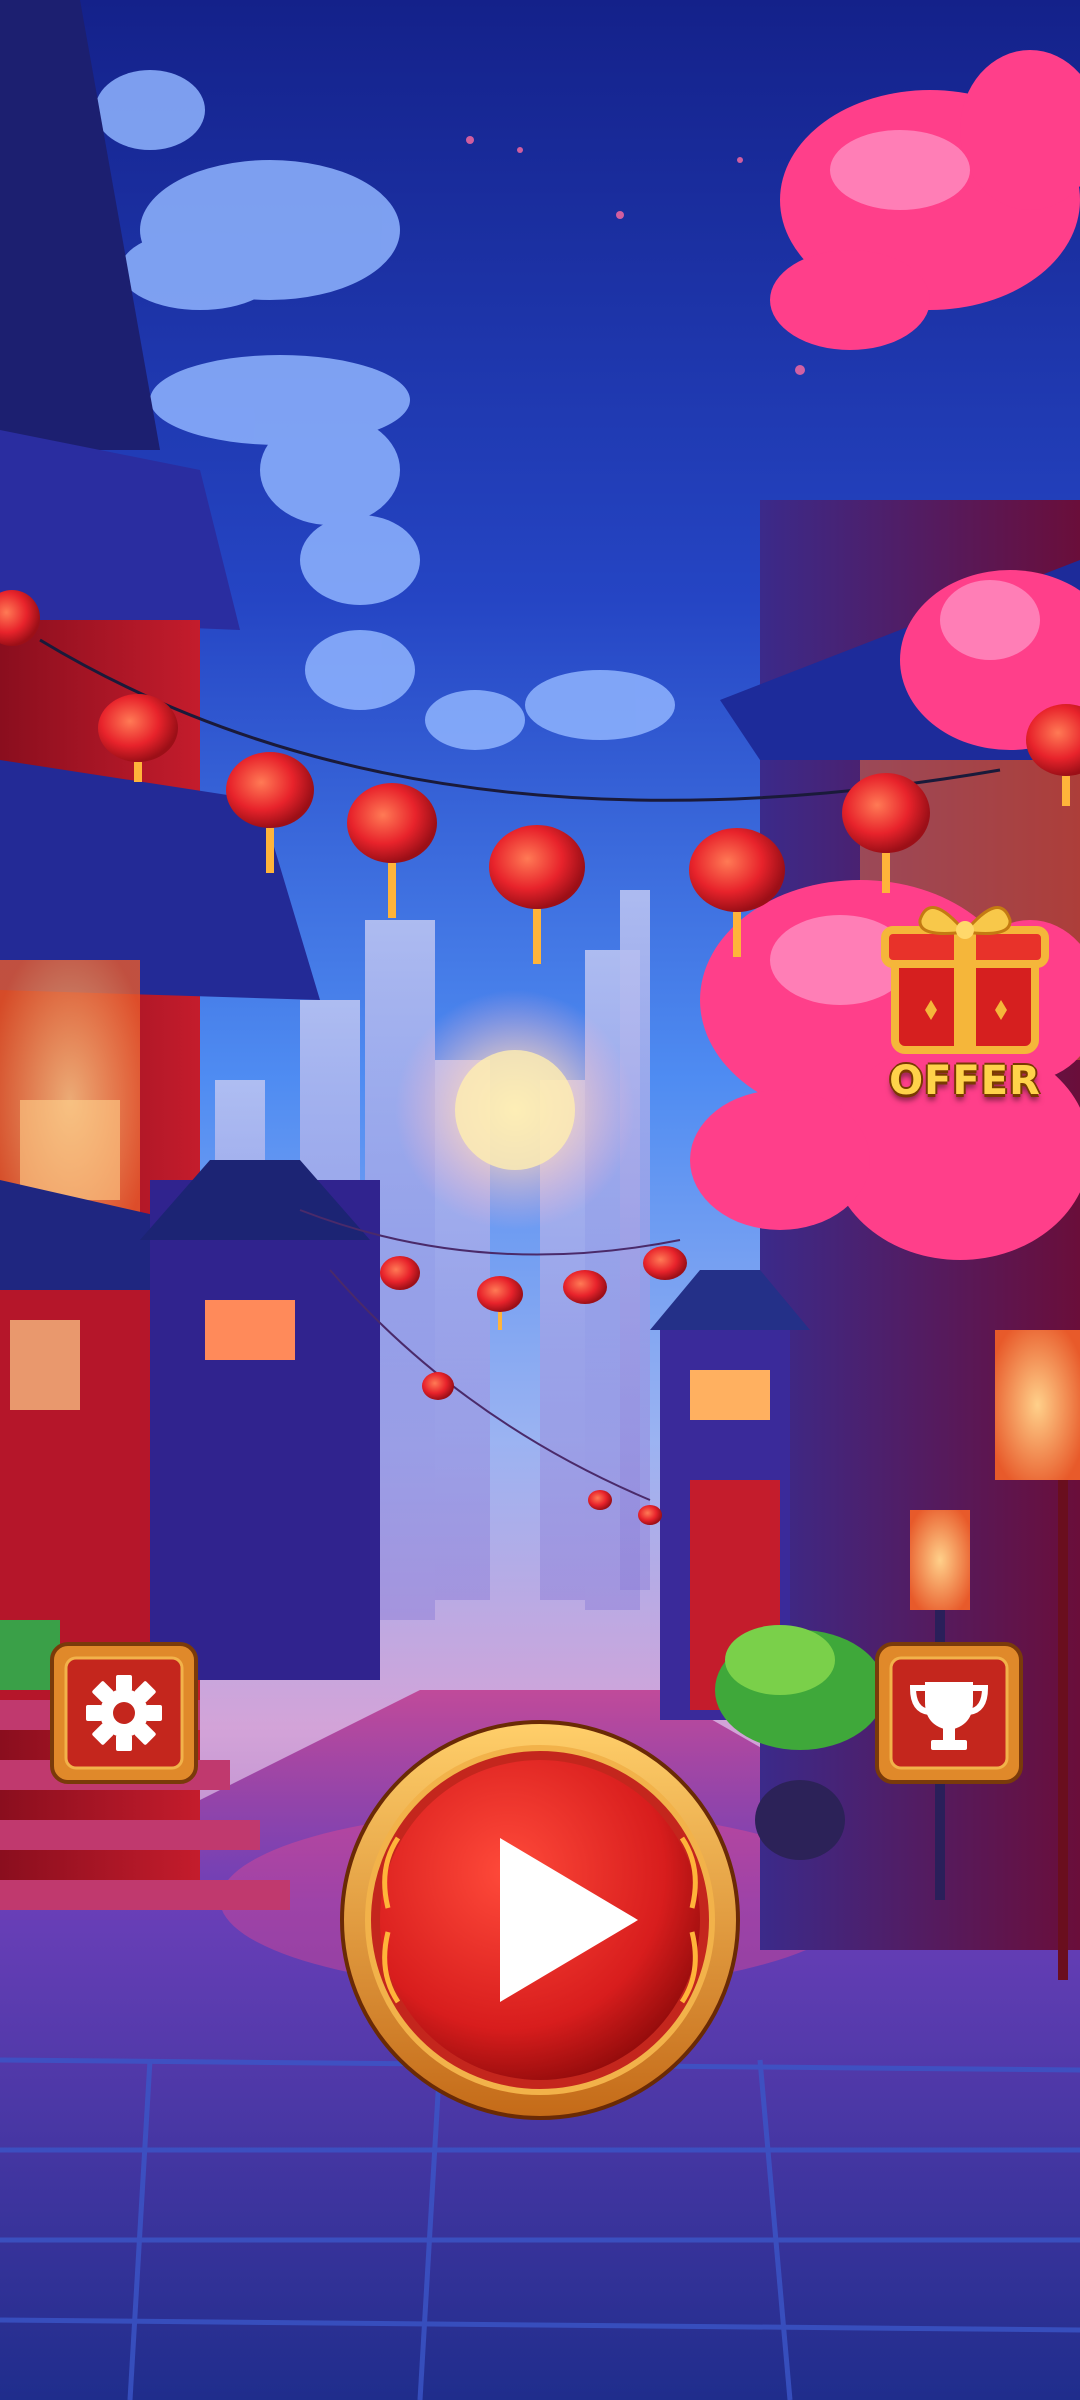 The width and height of the screenshot is (1080, 2400). Describe the element at coordinates (965, 980) in the screenshot. I see `gift-box-icon` at that location.